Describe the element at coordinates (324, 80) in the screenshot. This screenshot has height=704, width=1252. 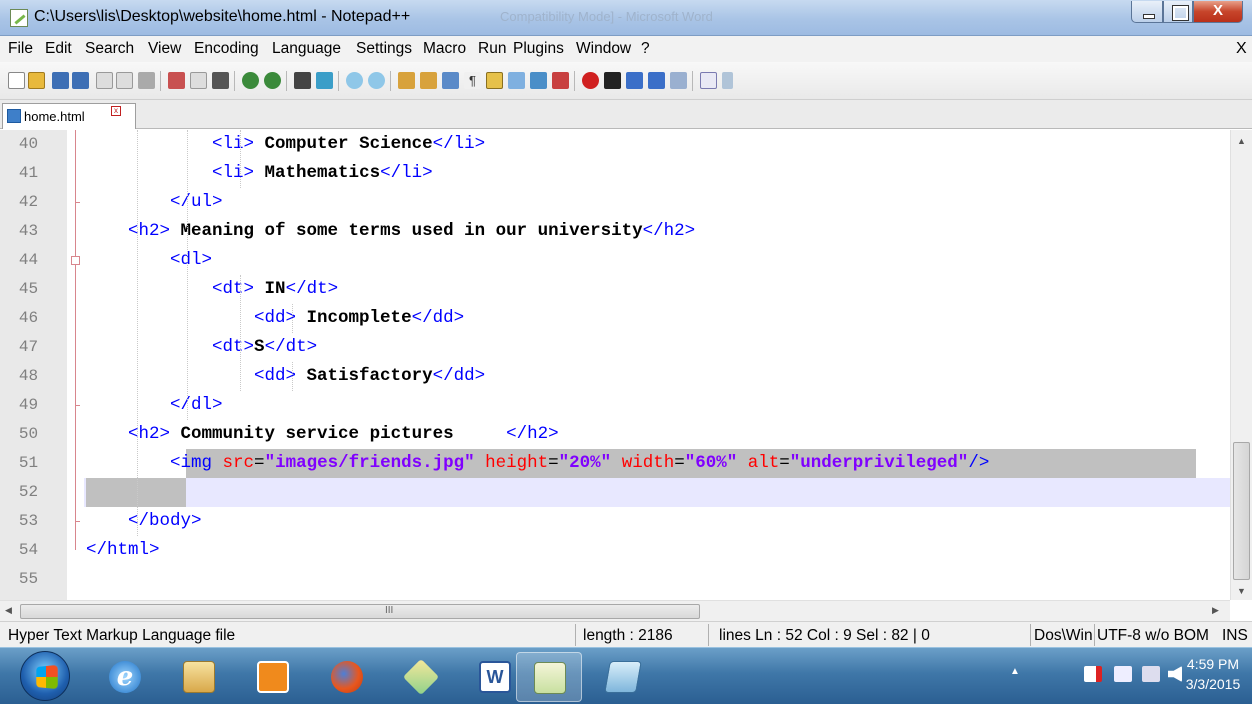
I see `replace-icon` at that location.